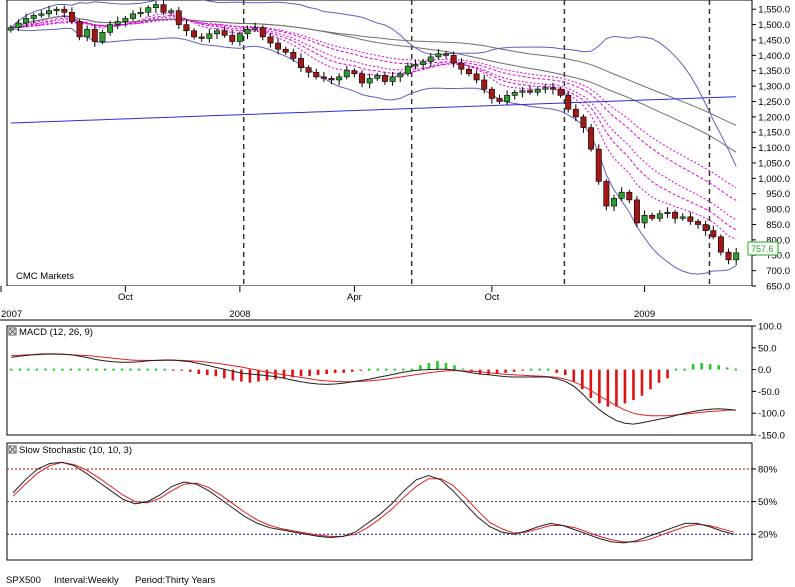 This screenshot has width=795, height=587. I want to click on price-tick-label: 1,550.0, so click(774, 10).